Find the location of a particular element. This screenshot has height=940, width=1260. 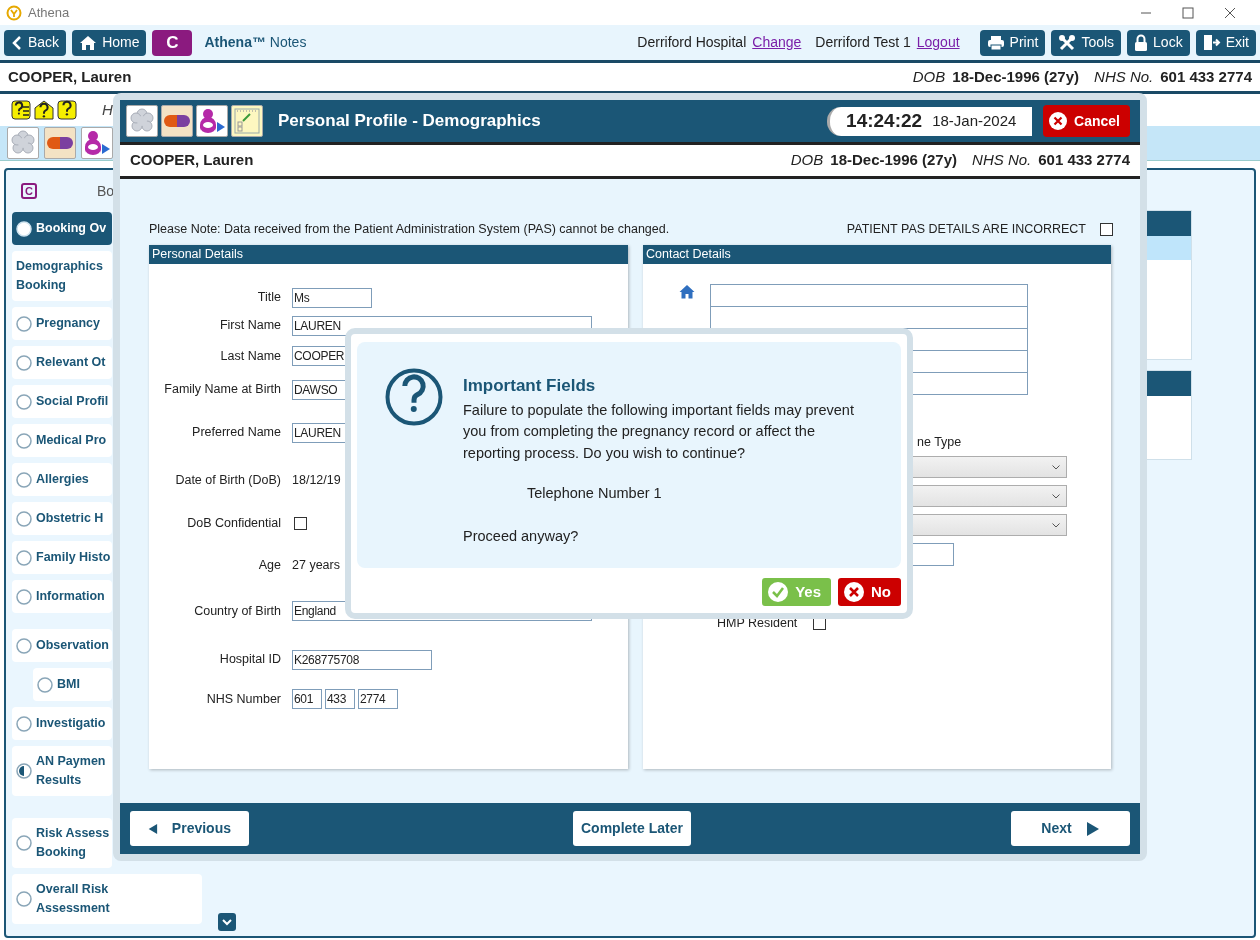

exit-button: Exit is located at coordinates (1225, 42).